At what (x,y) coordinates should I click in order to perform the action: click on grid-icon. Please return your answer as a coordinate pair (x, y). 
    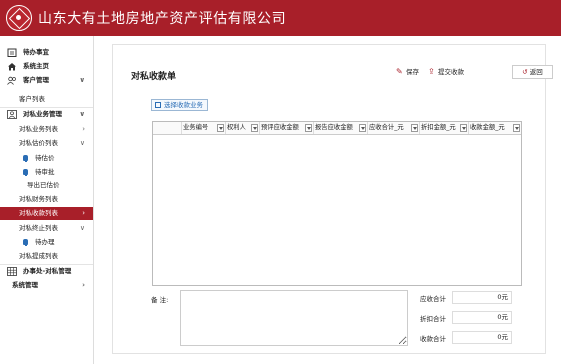
    Looking at the image, I should click on (12, 271).